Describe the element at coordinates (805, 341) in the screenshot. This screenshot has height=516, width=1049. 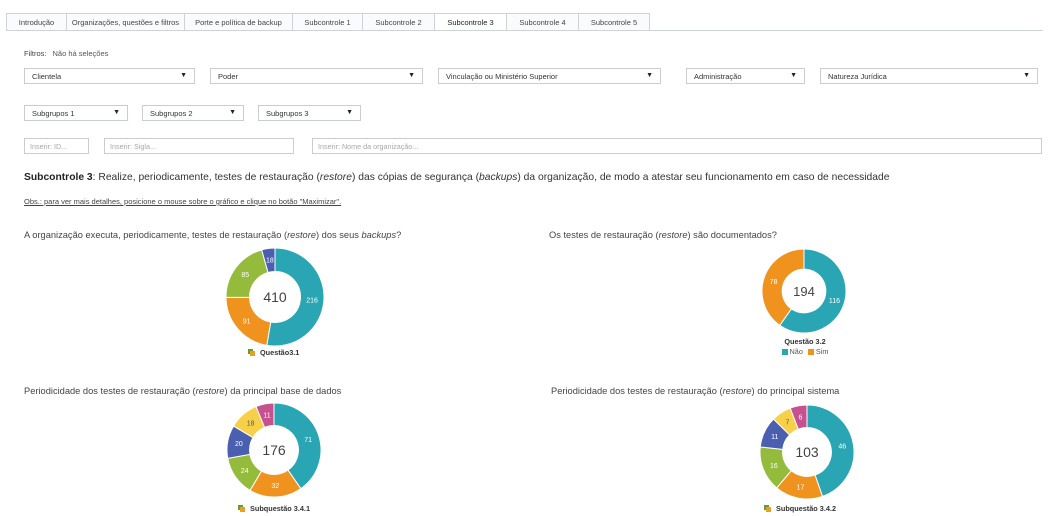
I see `legend-q32-title: Questão 3.2` at that location.